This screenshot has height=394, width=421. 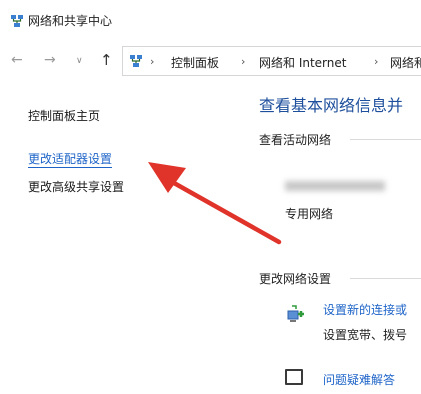 What do you see at coordinates (309, 214) in the screenshot?
I see `network-type-label: 专用网络` at bounding box center [309, 214].